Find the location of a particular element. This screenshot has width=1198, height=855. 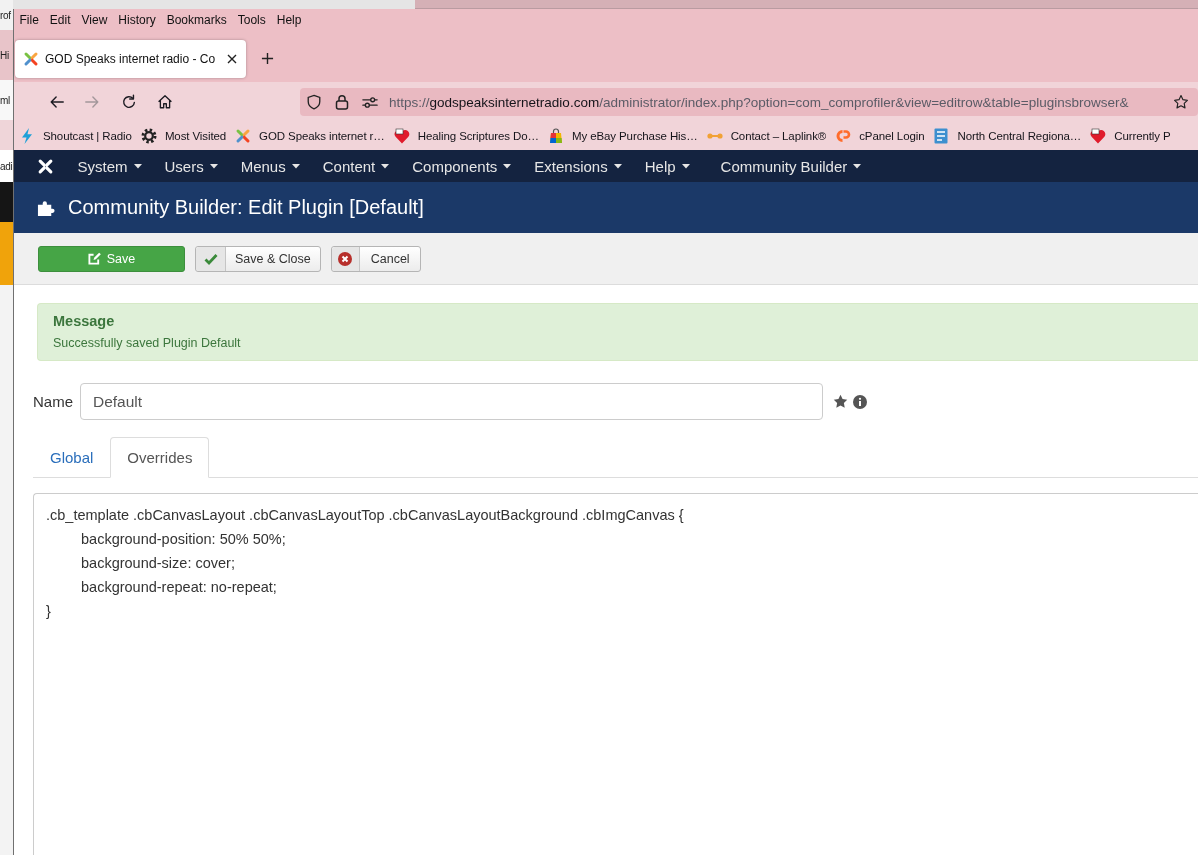

sliders-icon is located at coordinates (370, 102).